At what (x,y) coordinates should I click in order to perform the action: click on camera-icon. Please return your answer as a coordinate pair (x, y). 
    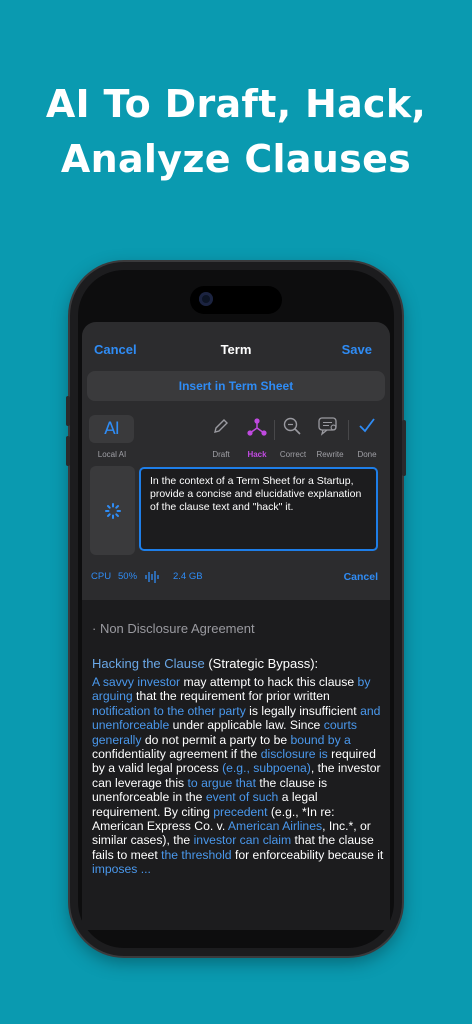
    Looking at the image, I should click on (206, 299).